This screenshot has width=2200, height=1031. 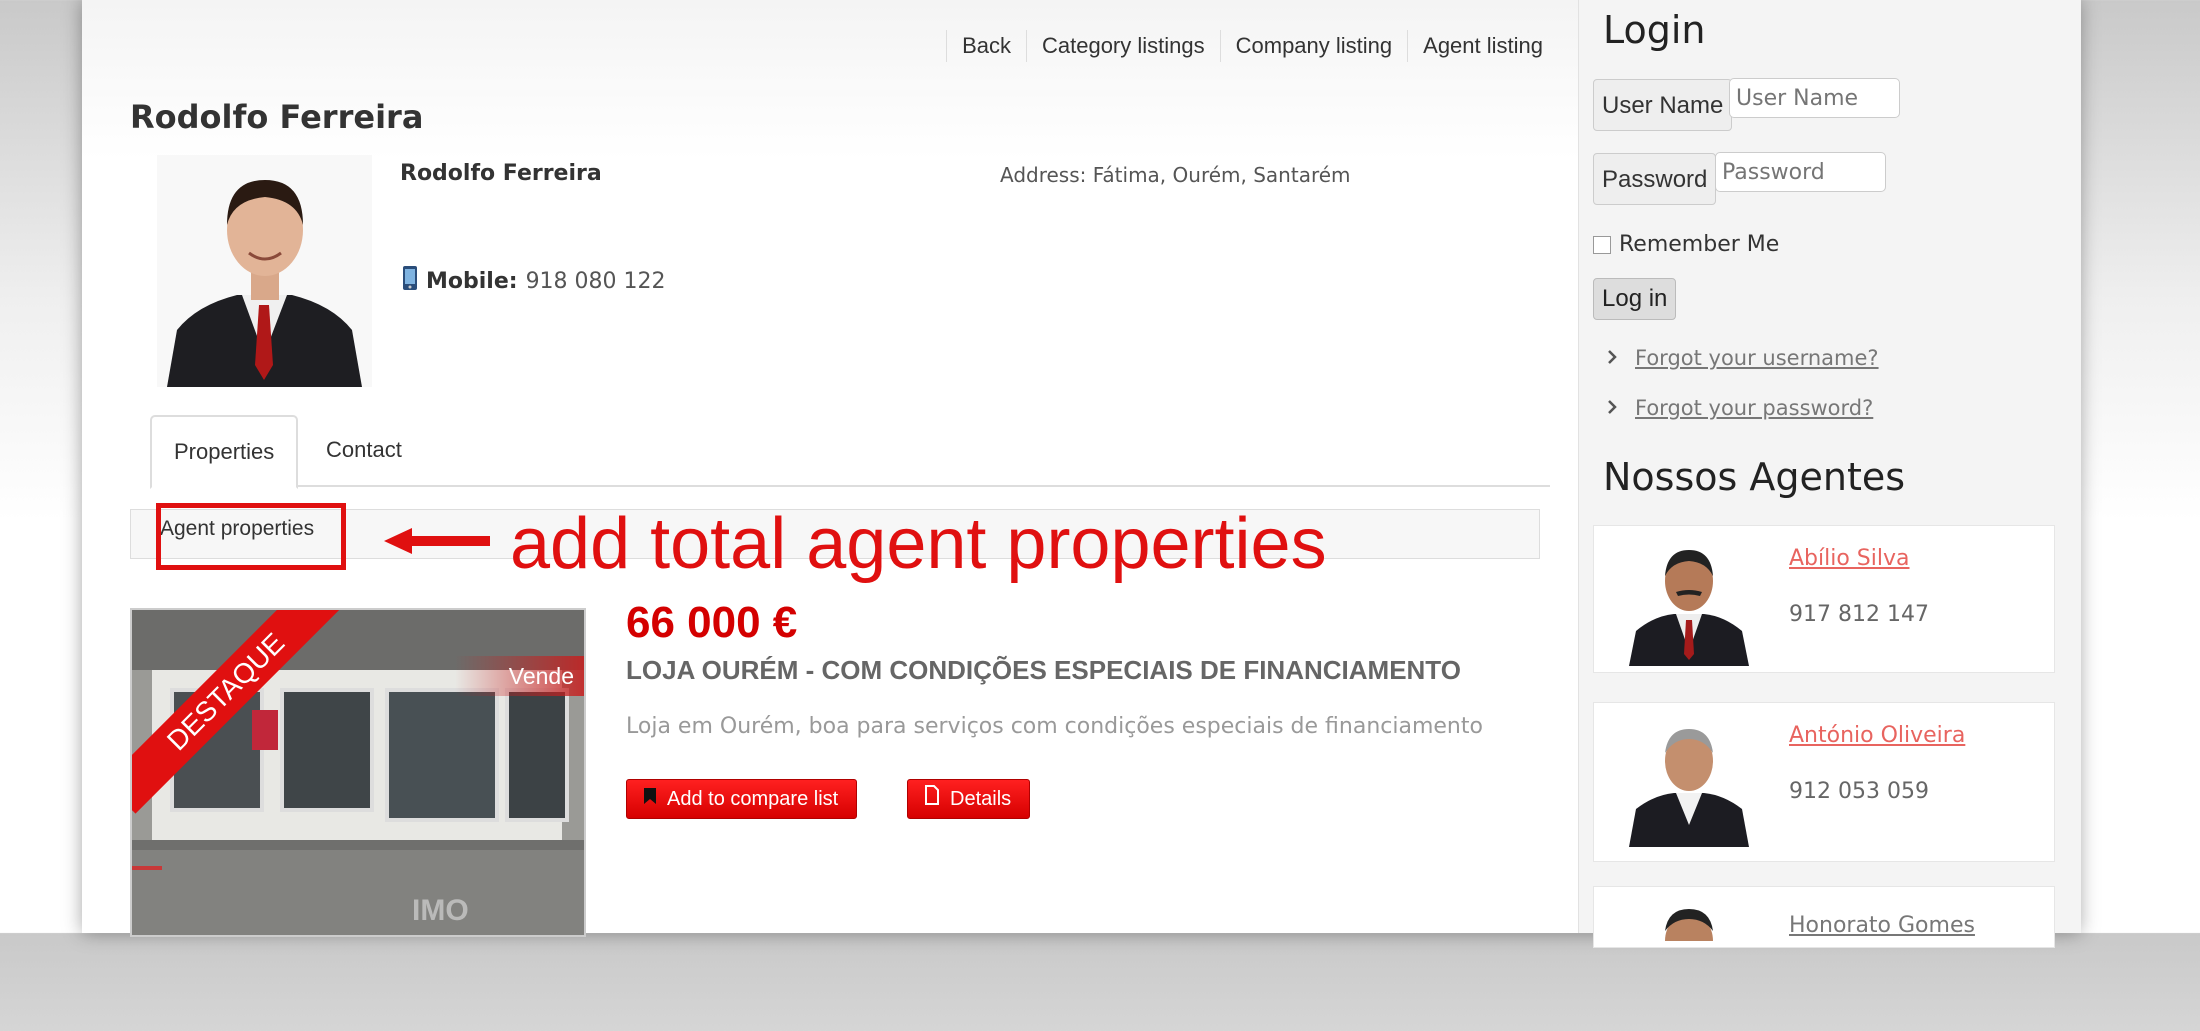 What do you see at coordinates (264, 271) in the screenshot?
I see `agent-photo` at bounding box center [264, 271].